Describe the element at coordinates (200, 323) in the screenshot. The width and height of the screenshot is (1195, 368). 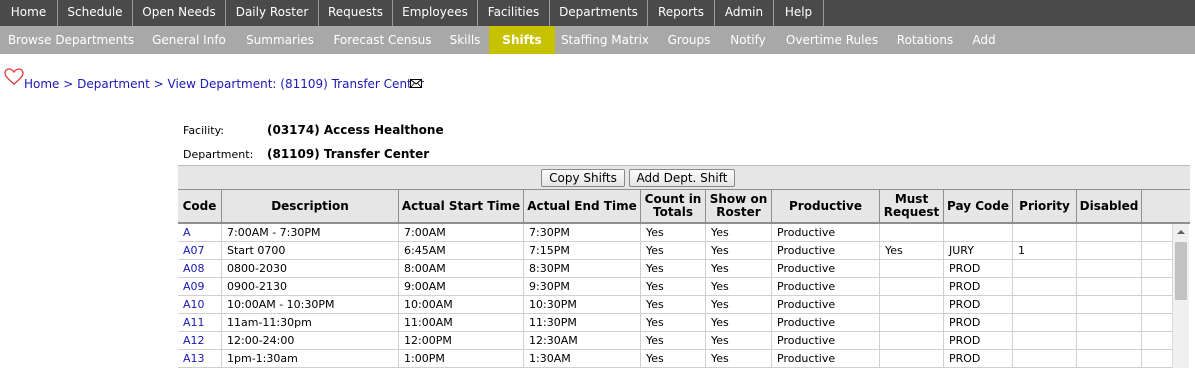
I see `cell-code: A11` at that location.